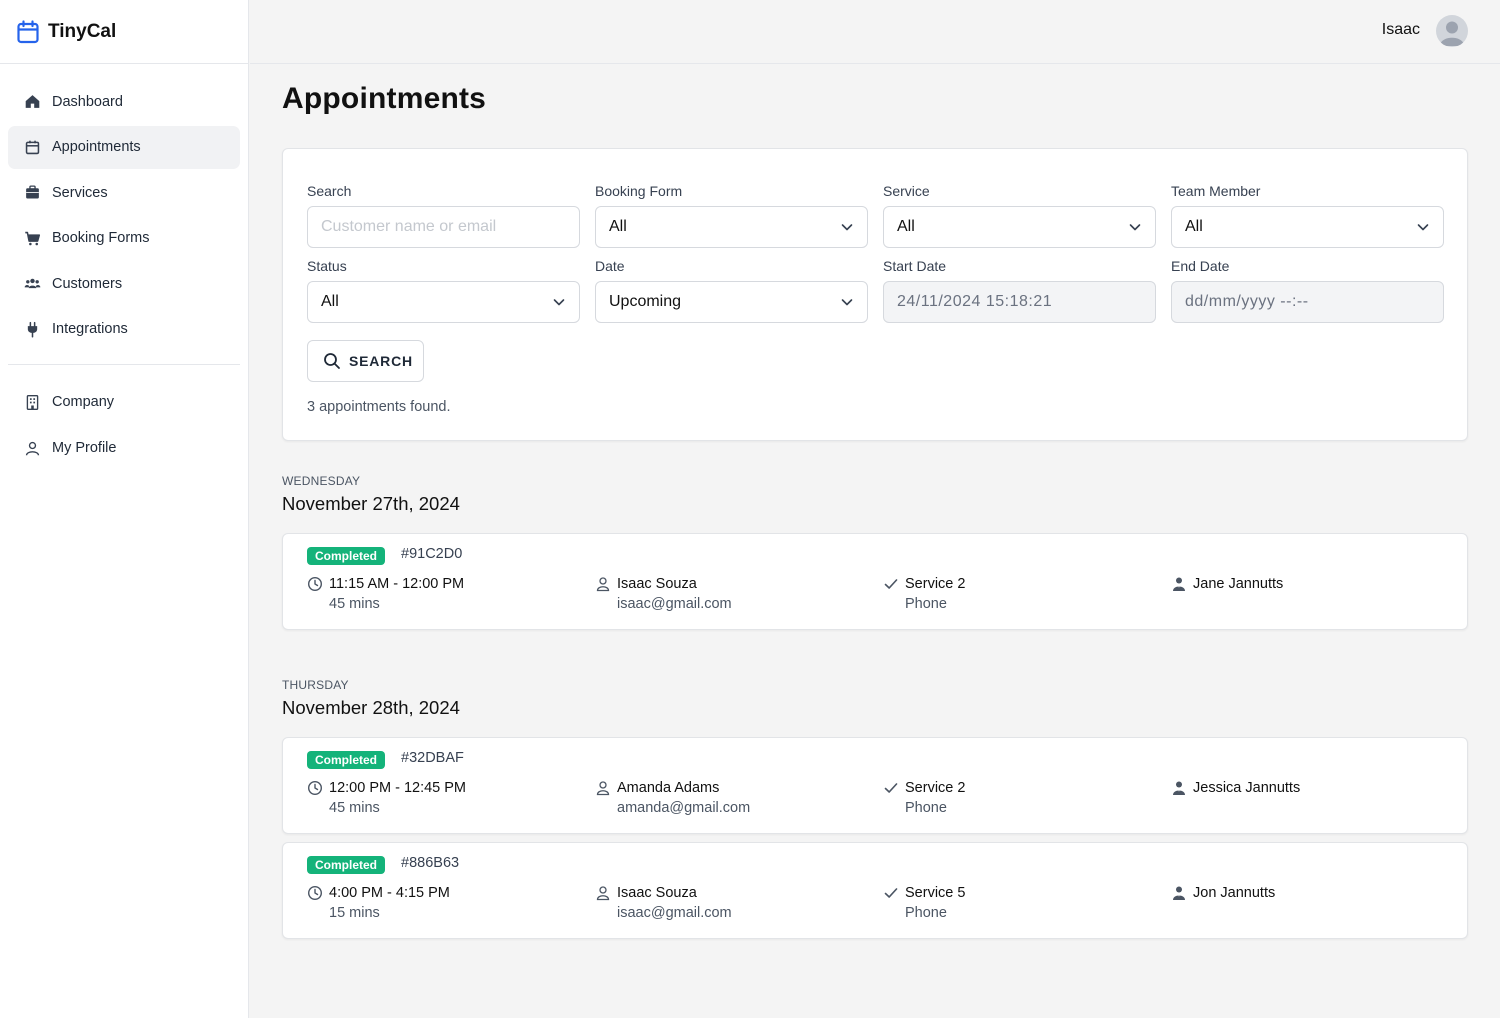 This screenshot has width=1500, height=1018. Describe the element at coordinates (87, 283) in the screenshot. I see `sidebar-item-label: Customers` at that location.